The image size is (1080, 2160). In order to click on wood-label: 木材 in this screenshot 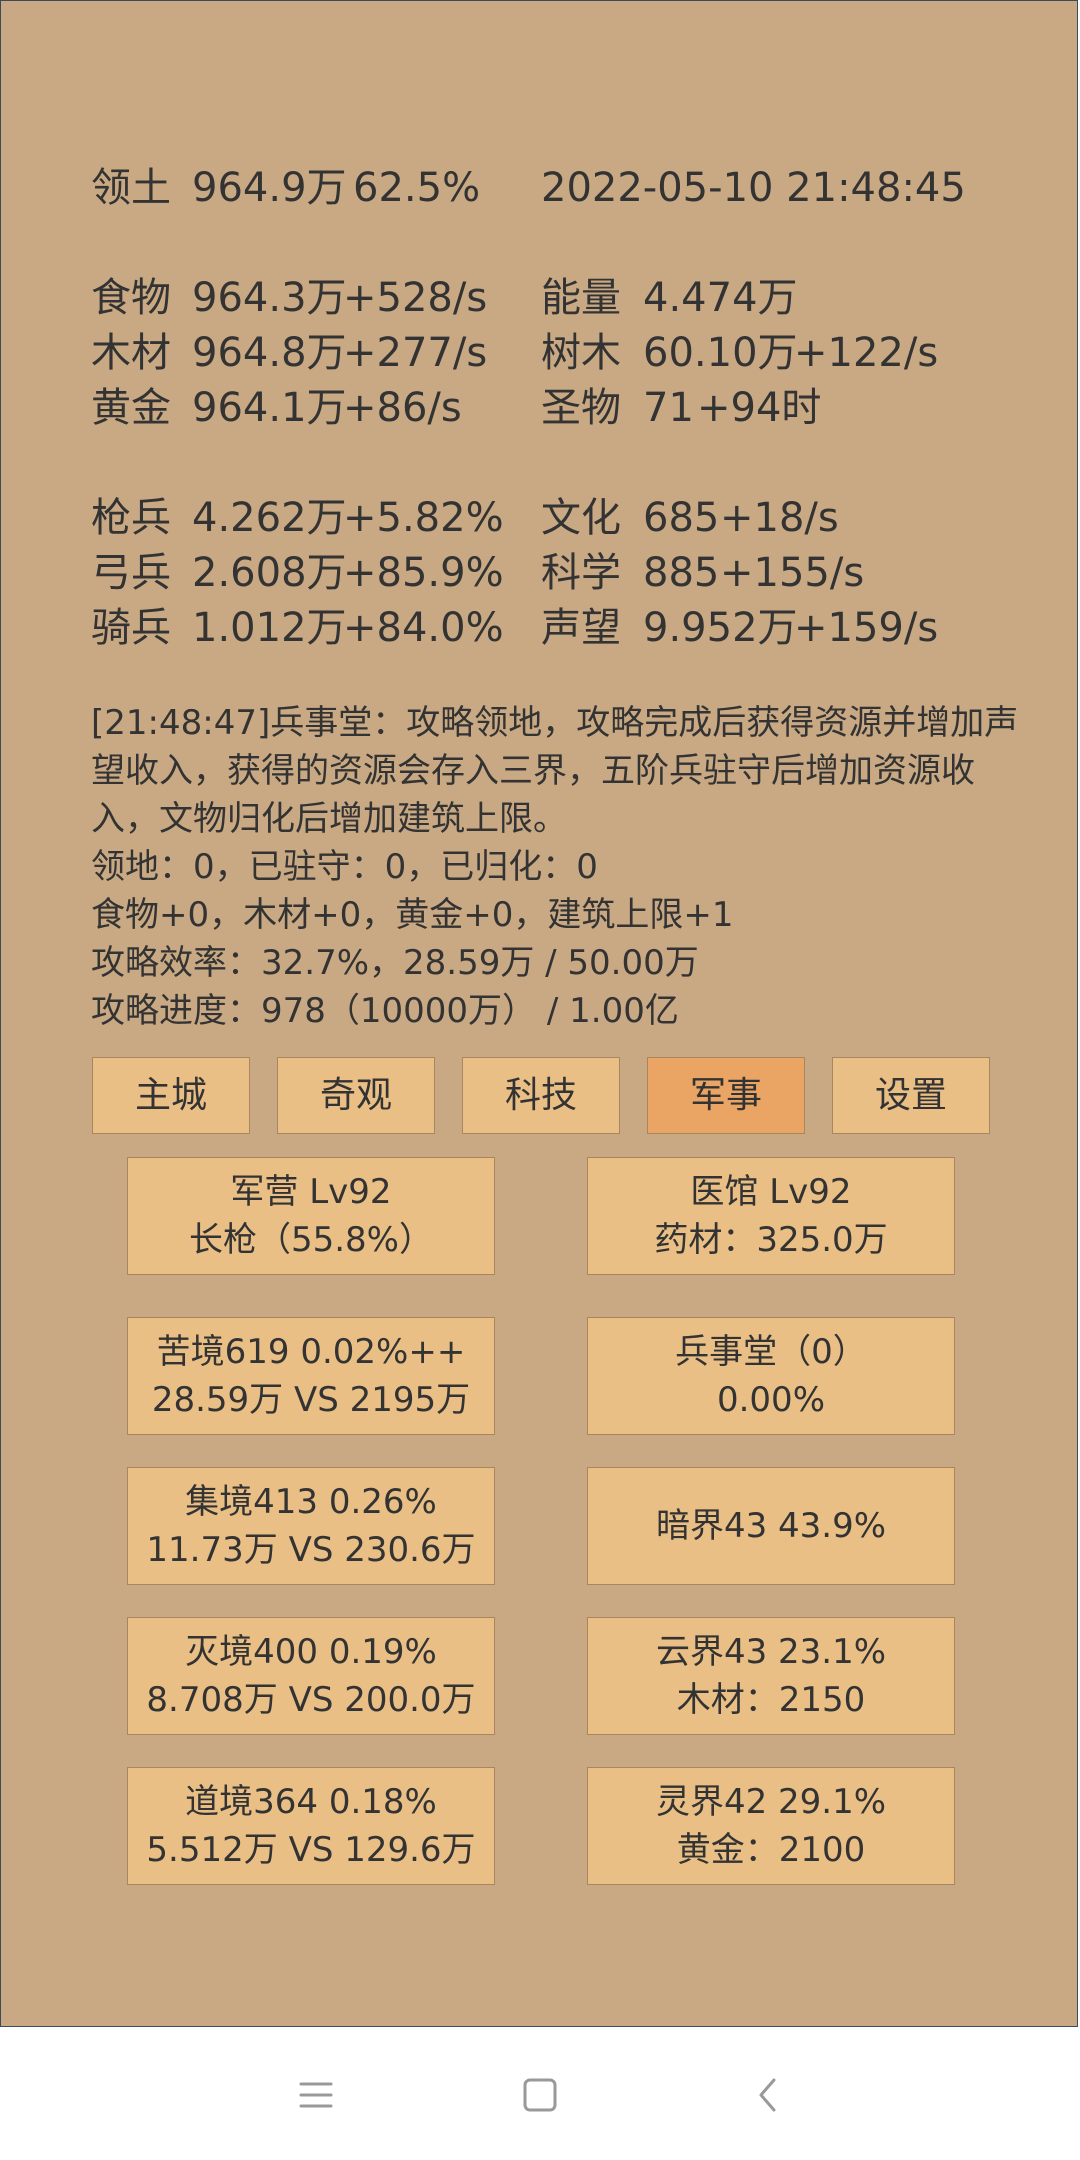, I will do `click(131, 353)`.